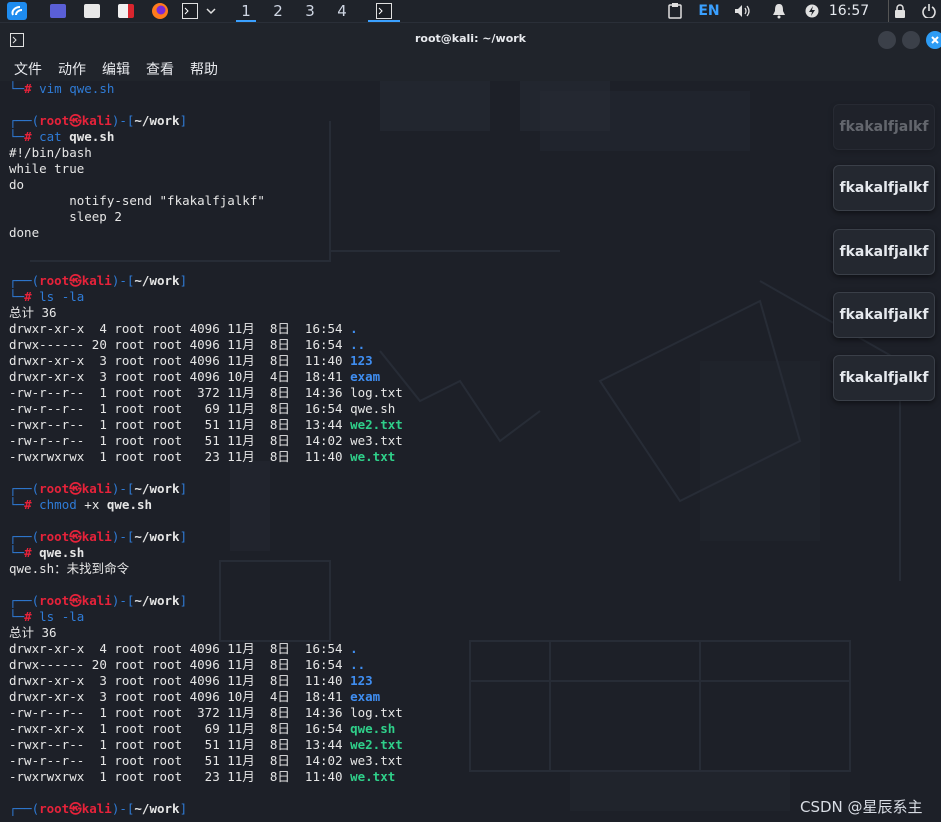  I want to click on power-manager-icon, so click(812, 11).